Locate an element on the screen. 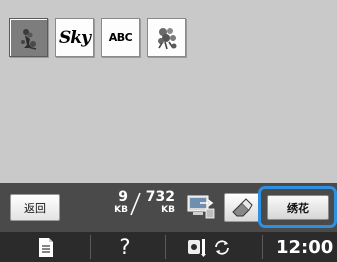  embroider-button-highlight: 绣花 is located at coordinates (297, 207).